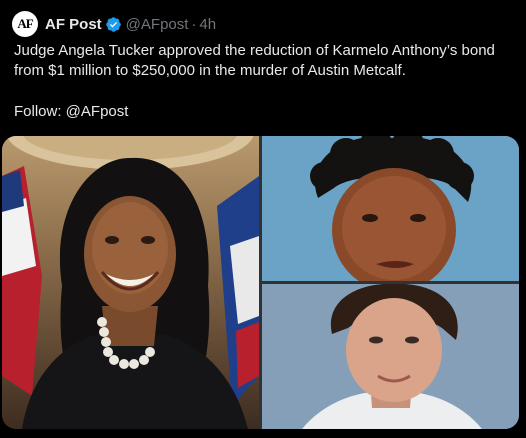 The width and height of the screenshot is (526, 438). Describe the element at coordinates (73, 24) in the screenshot. I see `display-name: AF Post` at that location.